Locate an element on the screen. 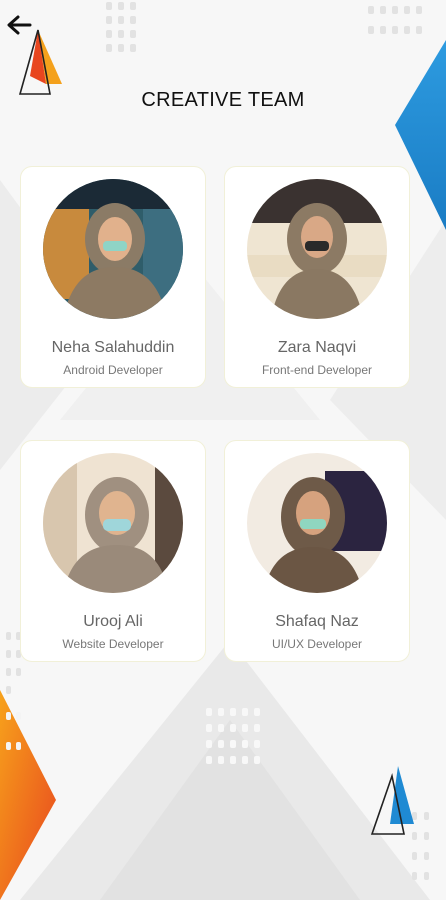 Image resolution: width=446 pixels, height=900 pixels. team-member-card: Zara Naqvi Front-end Developer is located at coordinates (317, 277).